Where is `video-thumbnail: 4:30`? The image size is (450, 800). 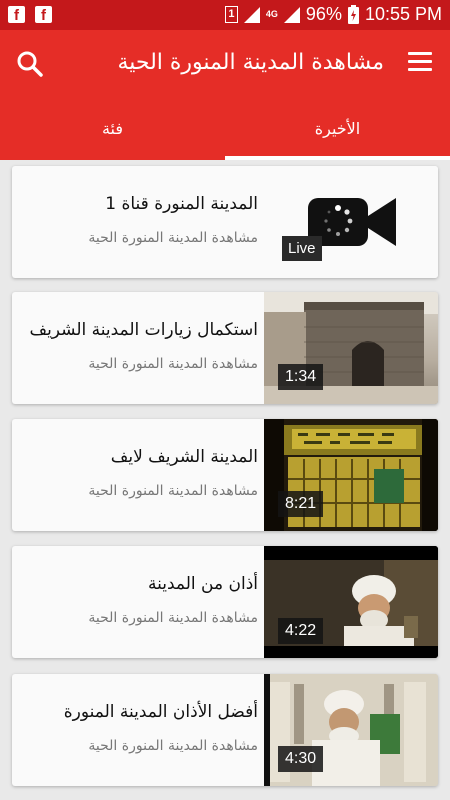 video-thumbnail: 4:30 is located at coordinates (351, 730).